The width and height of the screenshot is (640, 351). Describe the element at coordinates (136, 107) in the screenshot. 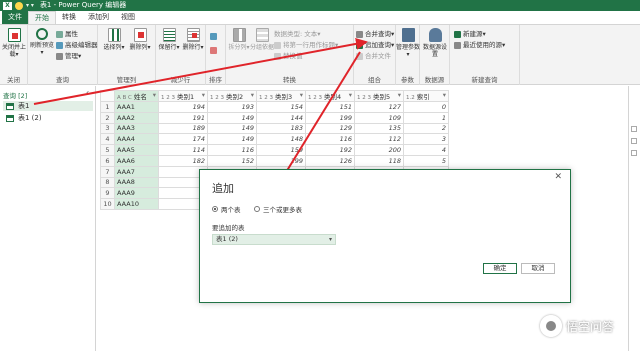

I see `cell-name: AAA1` at that location.